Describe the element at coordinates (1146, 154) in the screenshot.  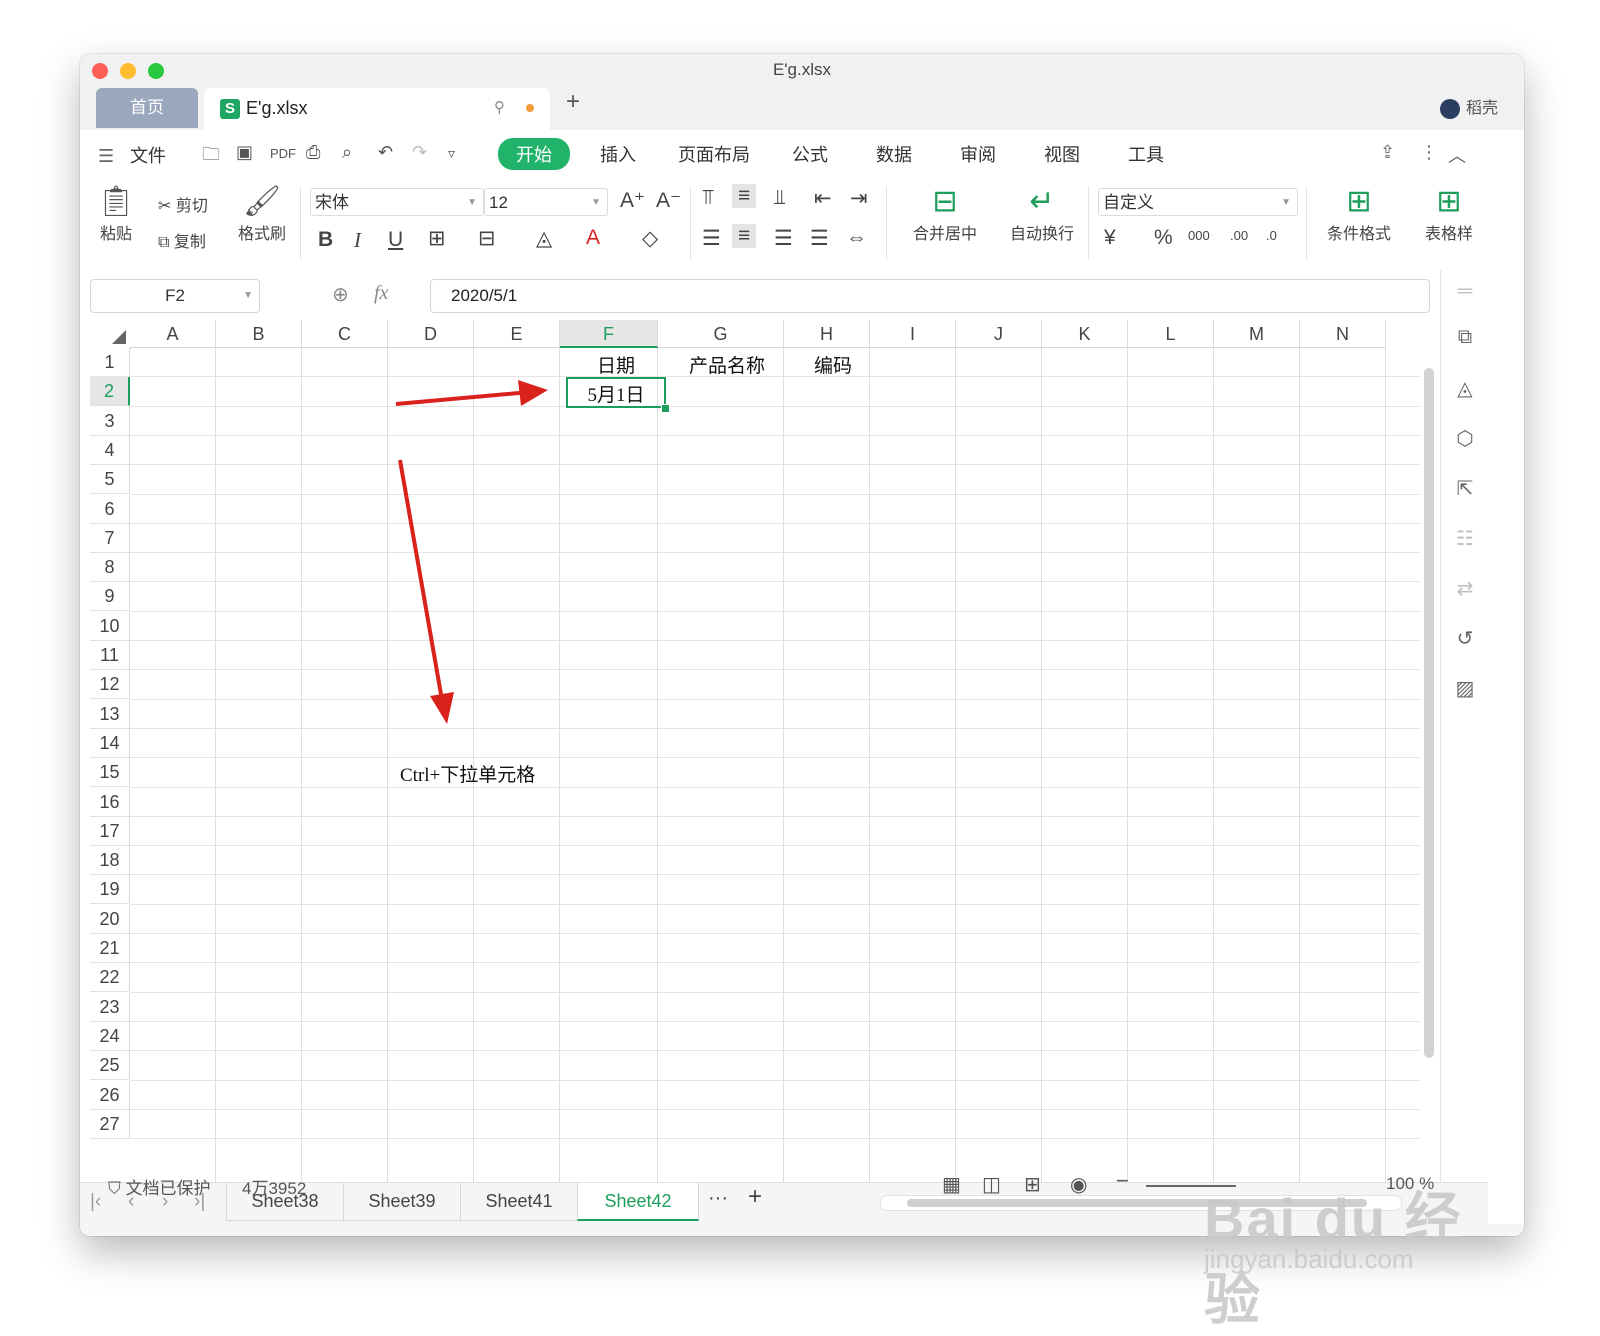
I see `tab-tools: 工具` at that location.